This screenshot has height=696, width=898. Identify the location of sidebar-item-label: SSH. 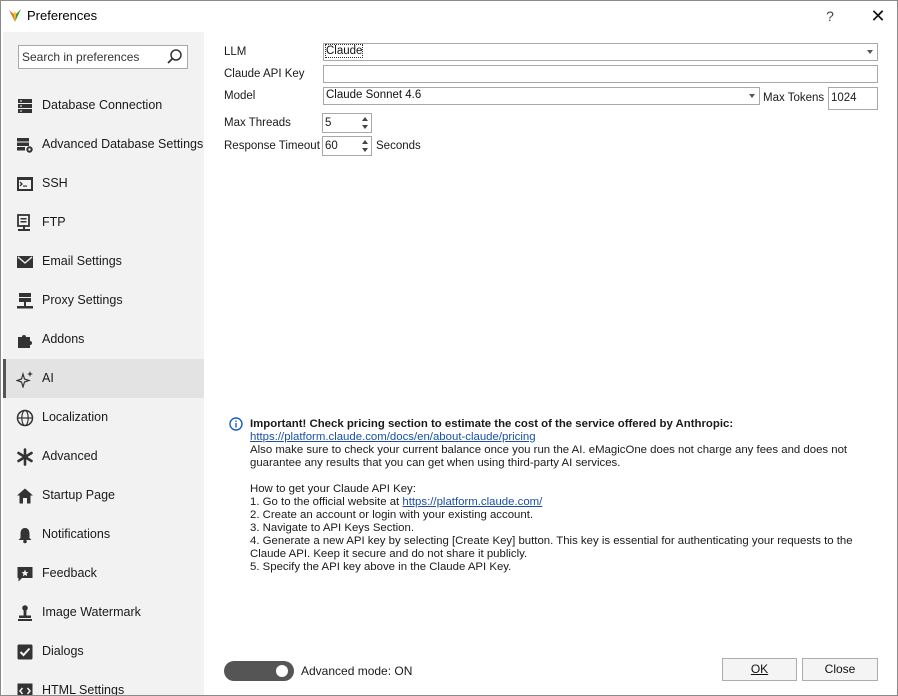
(55, 183).